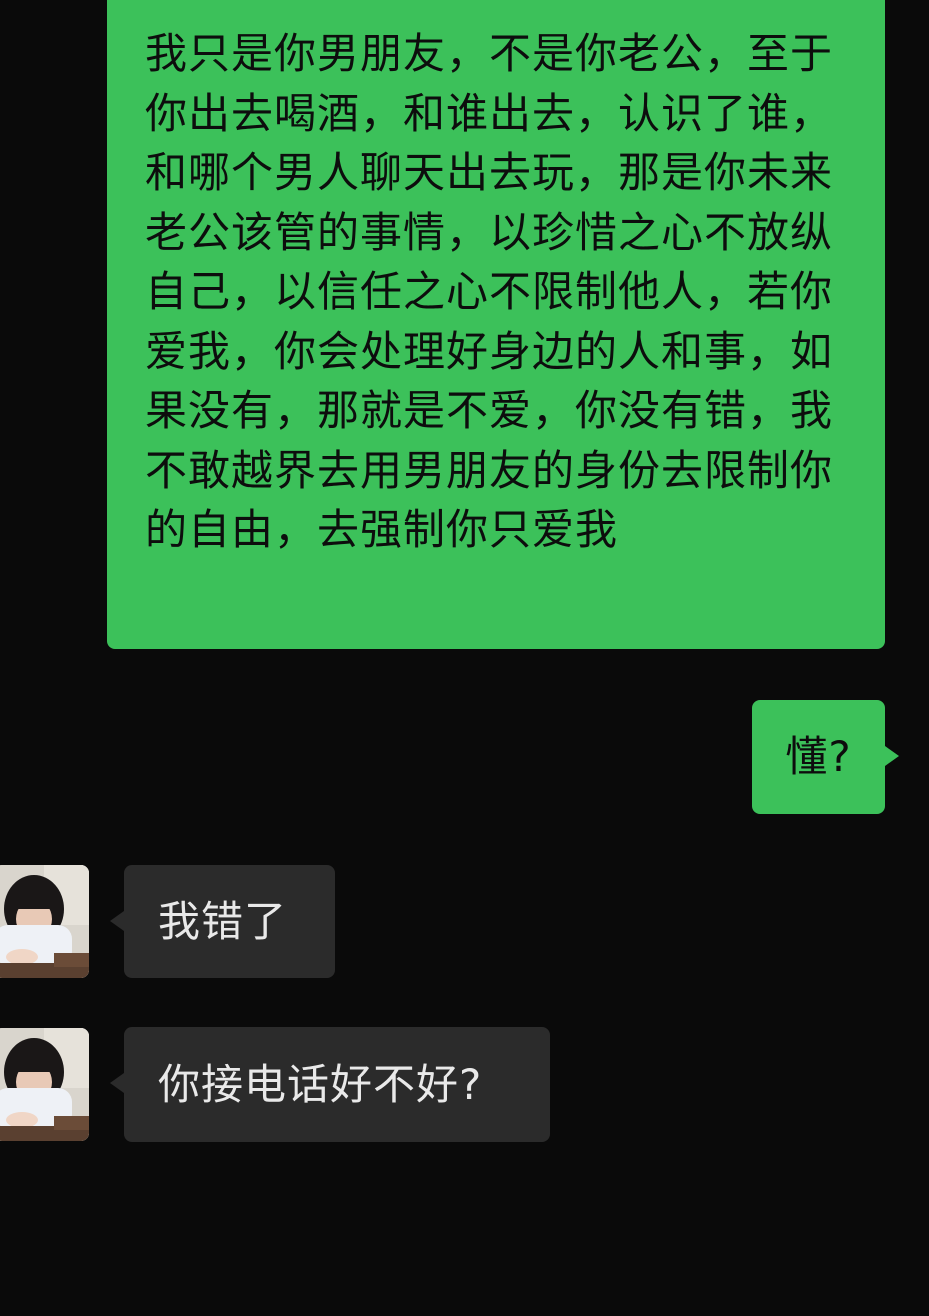 The width and height of the screenshot is (929, 1316). I want to click on message-text: 懂?, so click(818, 757).